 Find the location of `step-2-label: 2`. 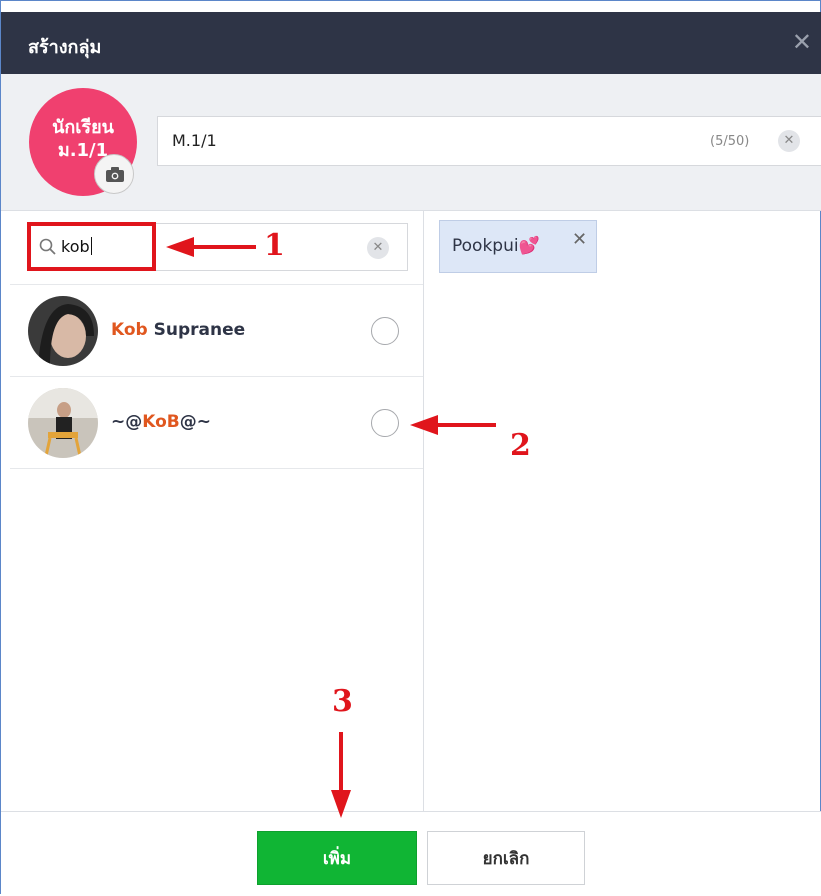

step-2-label: 2 is located at coordinates (520, 445).